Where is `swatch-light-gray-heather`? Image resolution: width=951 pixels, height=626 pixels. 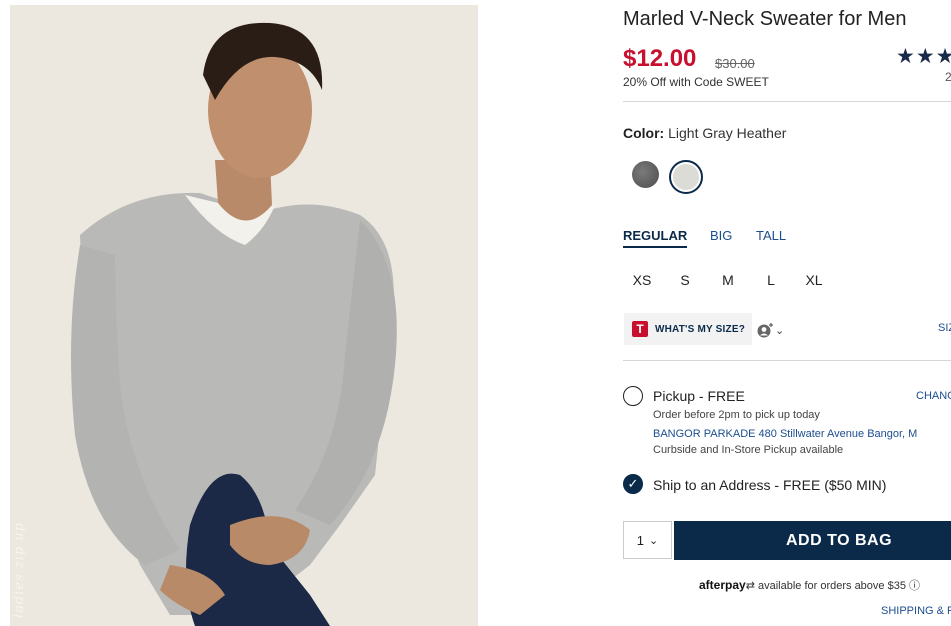 swatch-light-gray-heather is located at coordinates (686, 177).